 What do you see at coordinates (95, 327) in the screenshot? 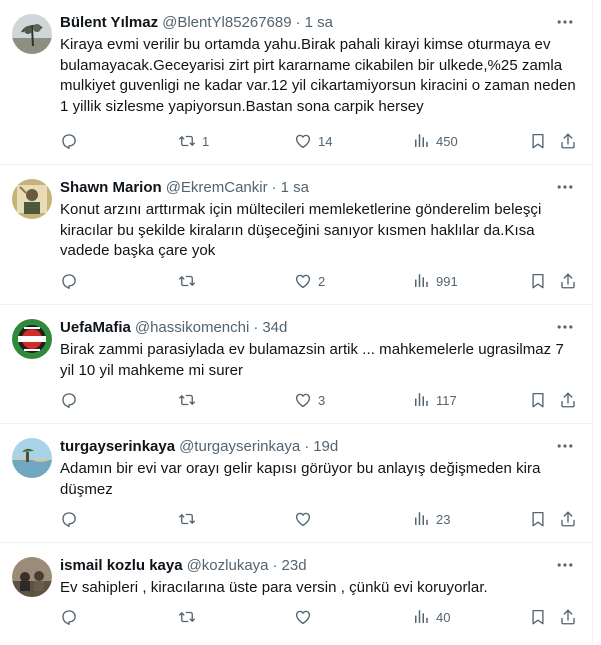
I see `display-name: UefaMafia` at bounding box center [95, 327].